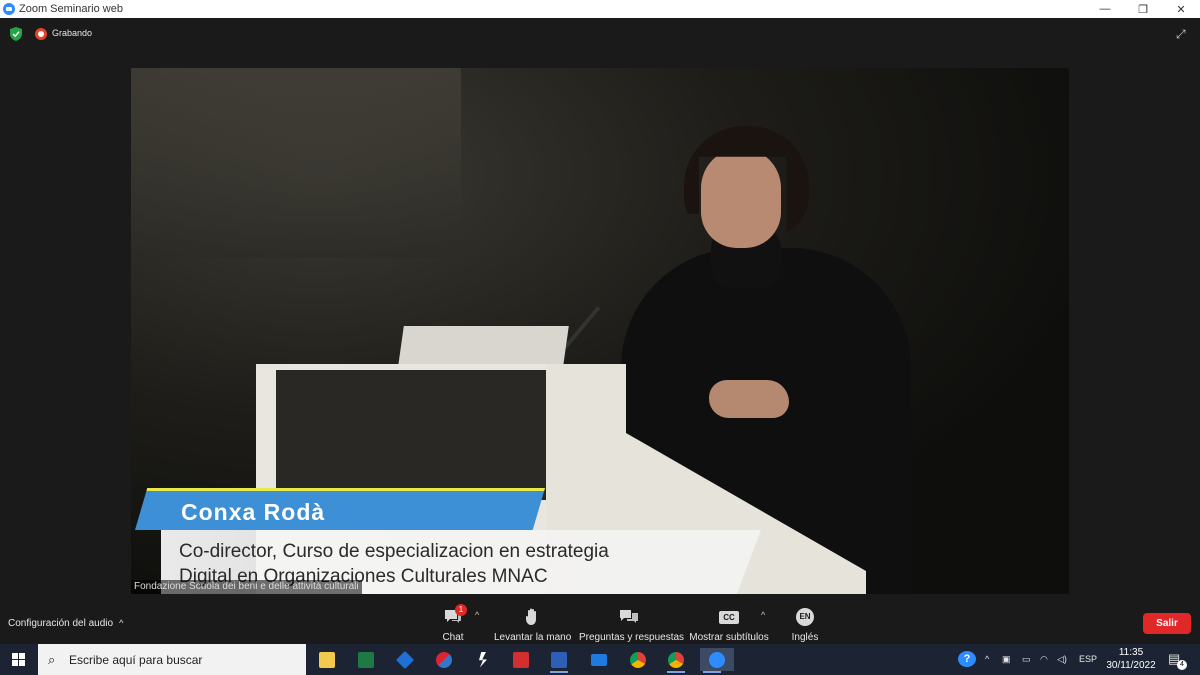 This screenshot has height=675, width=1200. I want to click on taskbar-app-excel, so click(366, 659).